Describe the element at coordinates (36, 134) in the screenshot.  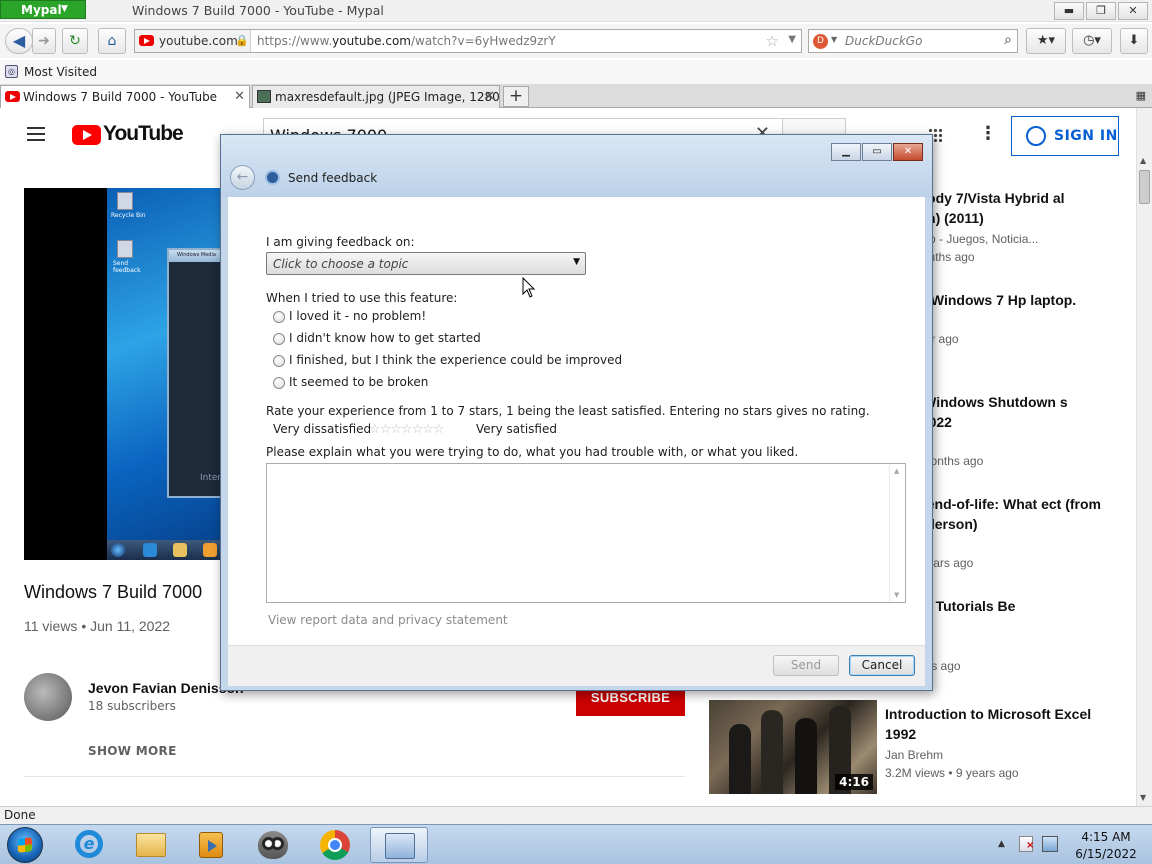
I see `hamburger-menu-icon` at that location.